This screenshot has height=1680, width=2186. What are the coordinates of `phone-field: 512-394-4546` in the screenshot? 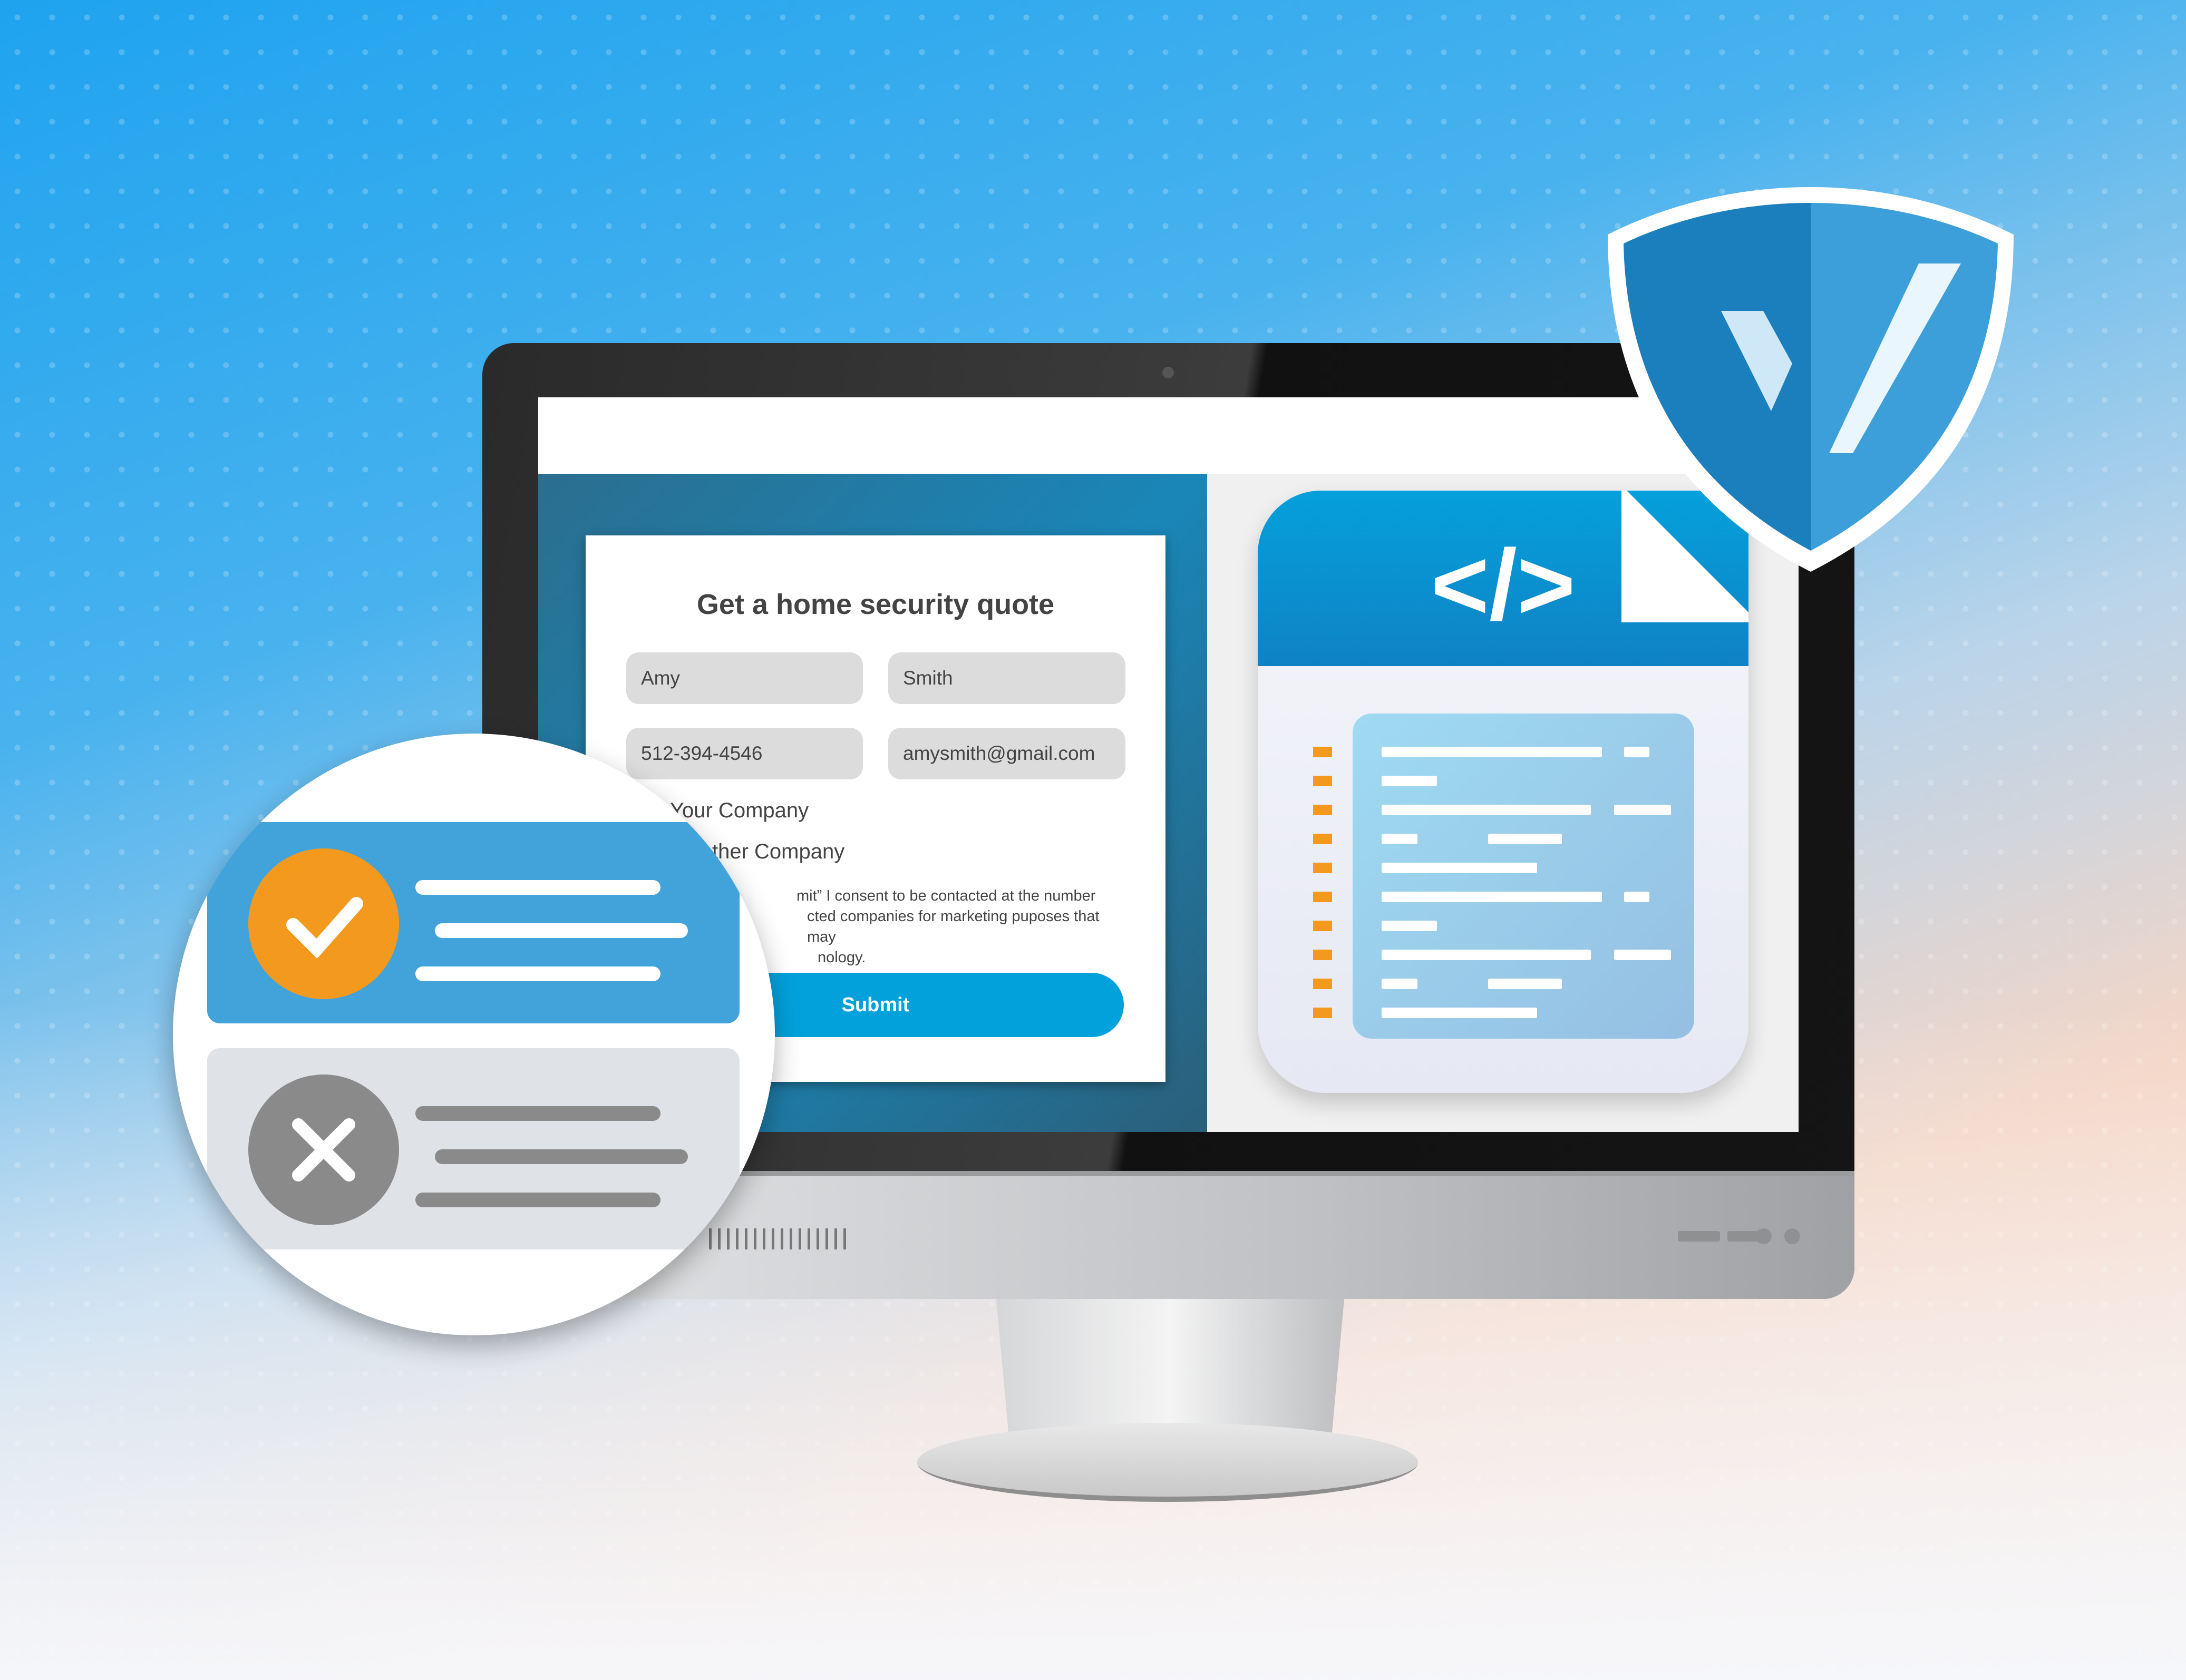 It's located at (745, 754).